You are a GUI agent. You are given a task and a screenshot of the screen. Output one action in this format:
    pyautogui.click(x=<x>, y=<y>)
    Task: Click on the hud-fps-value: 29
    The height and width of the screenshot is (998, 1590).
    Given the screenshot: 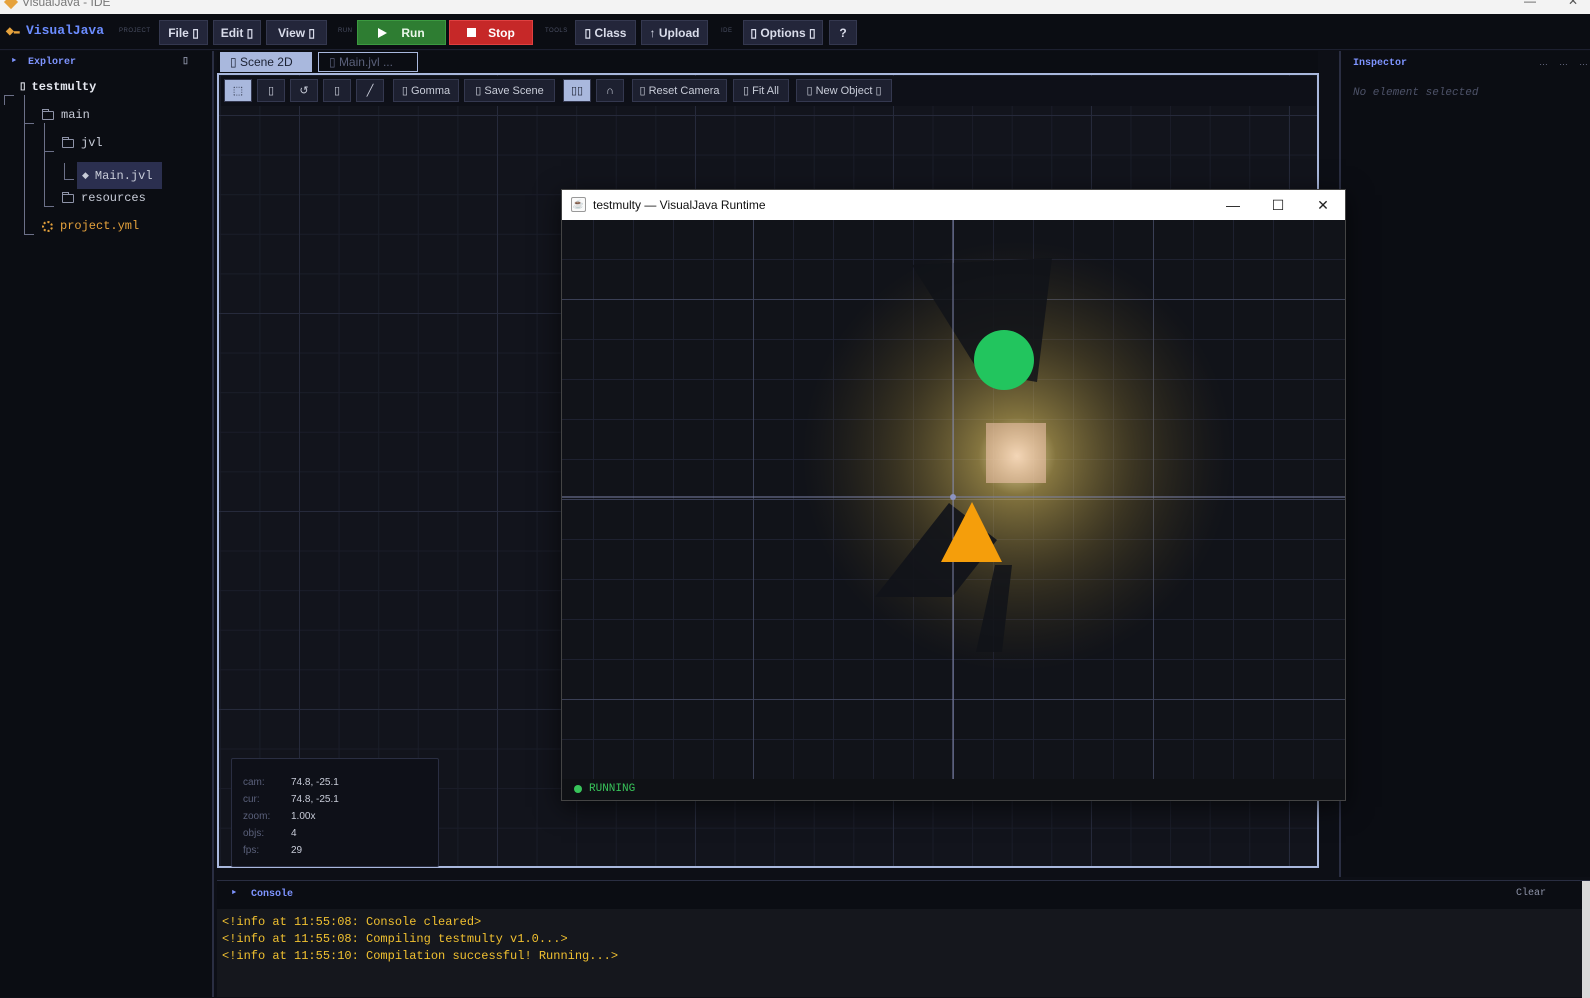 What is the action you would take?
    pyautogui.click(x=297, y=850)
    